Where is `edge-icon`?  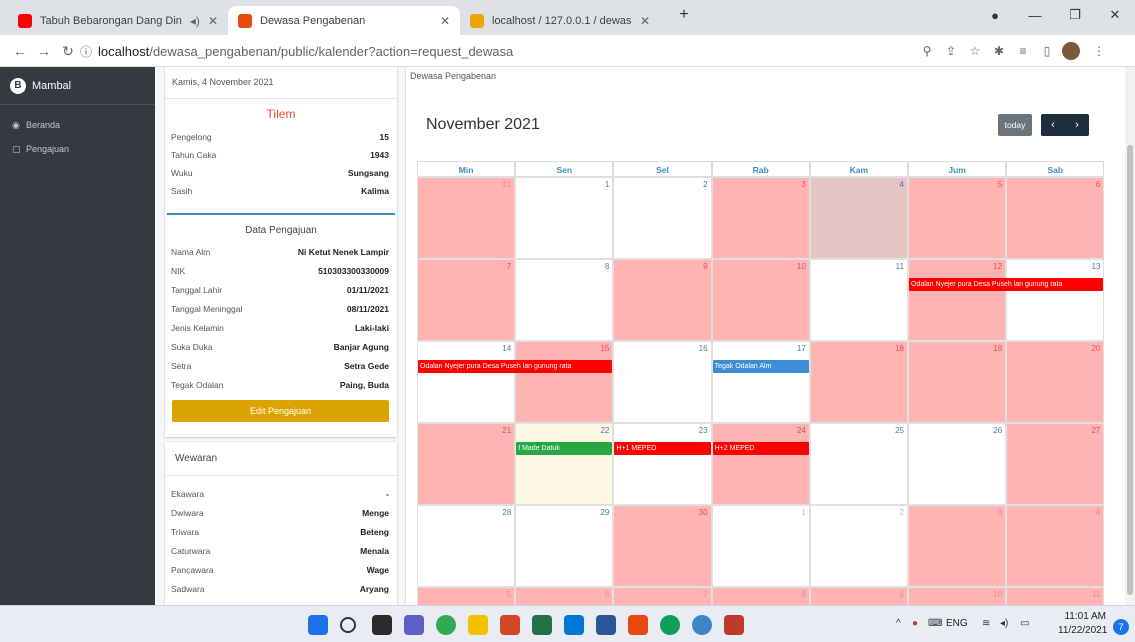
edge-icon is located at coordinates (670, 625).